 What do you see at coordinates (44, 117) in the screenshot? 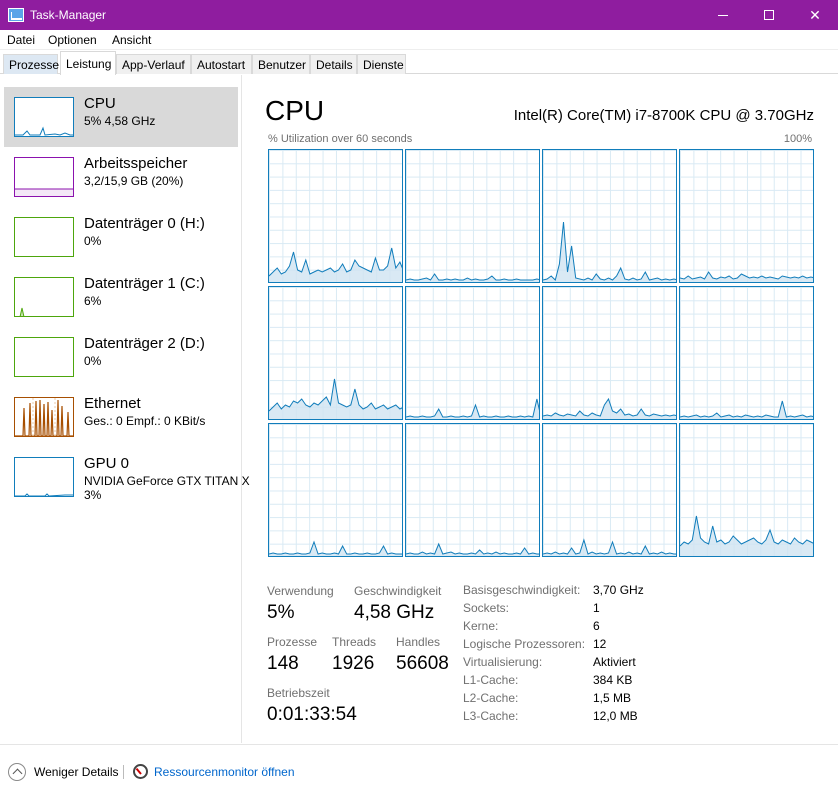
I see `cpu-thumbnail-graph` at bounding box center [44, 117].